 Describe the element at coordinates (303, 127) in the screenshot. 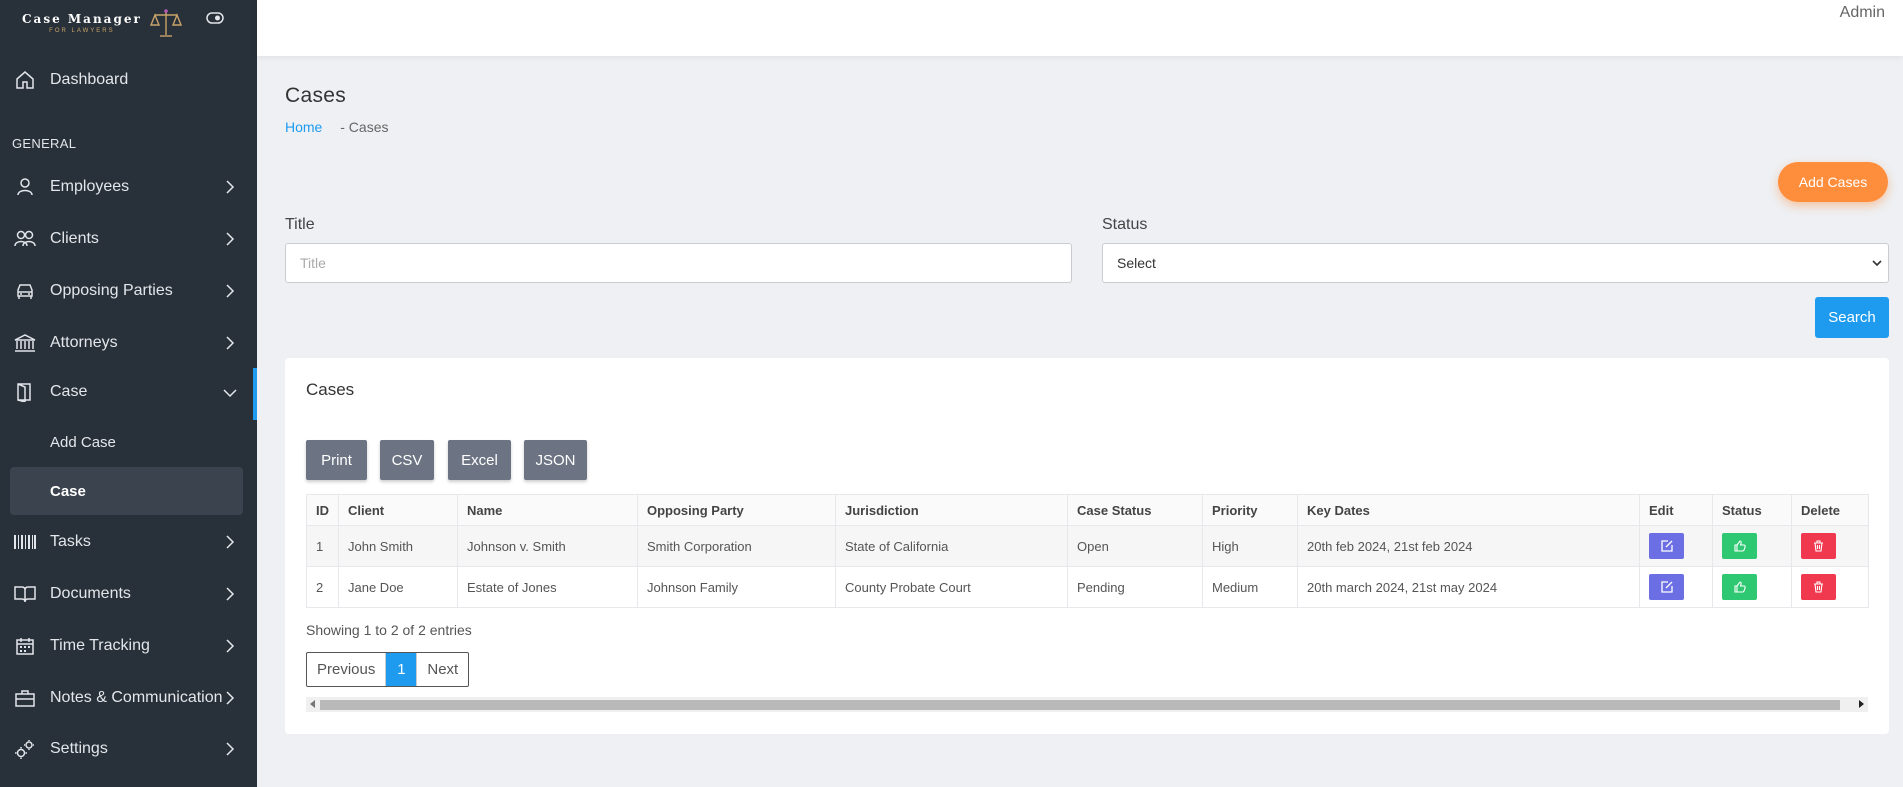

I see `breadcrumb-home-link: Home` at that location.